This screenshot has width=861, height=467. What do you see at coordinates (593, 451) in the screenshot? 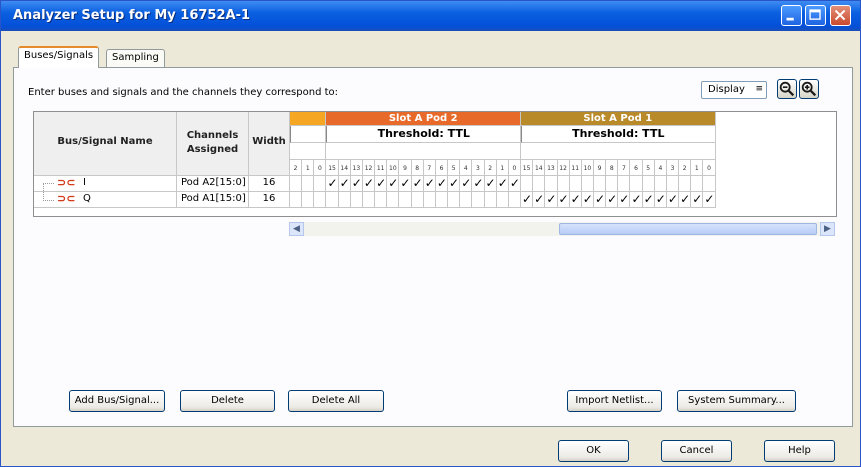
I see `ok-button: OK` at bounding box center [593, 451].